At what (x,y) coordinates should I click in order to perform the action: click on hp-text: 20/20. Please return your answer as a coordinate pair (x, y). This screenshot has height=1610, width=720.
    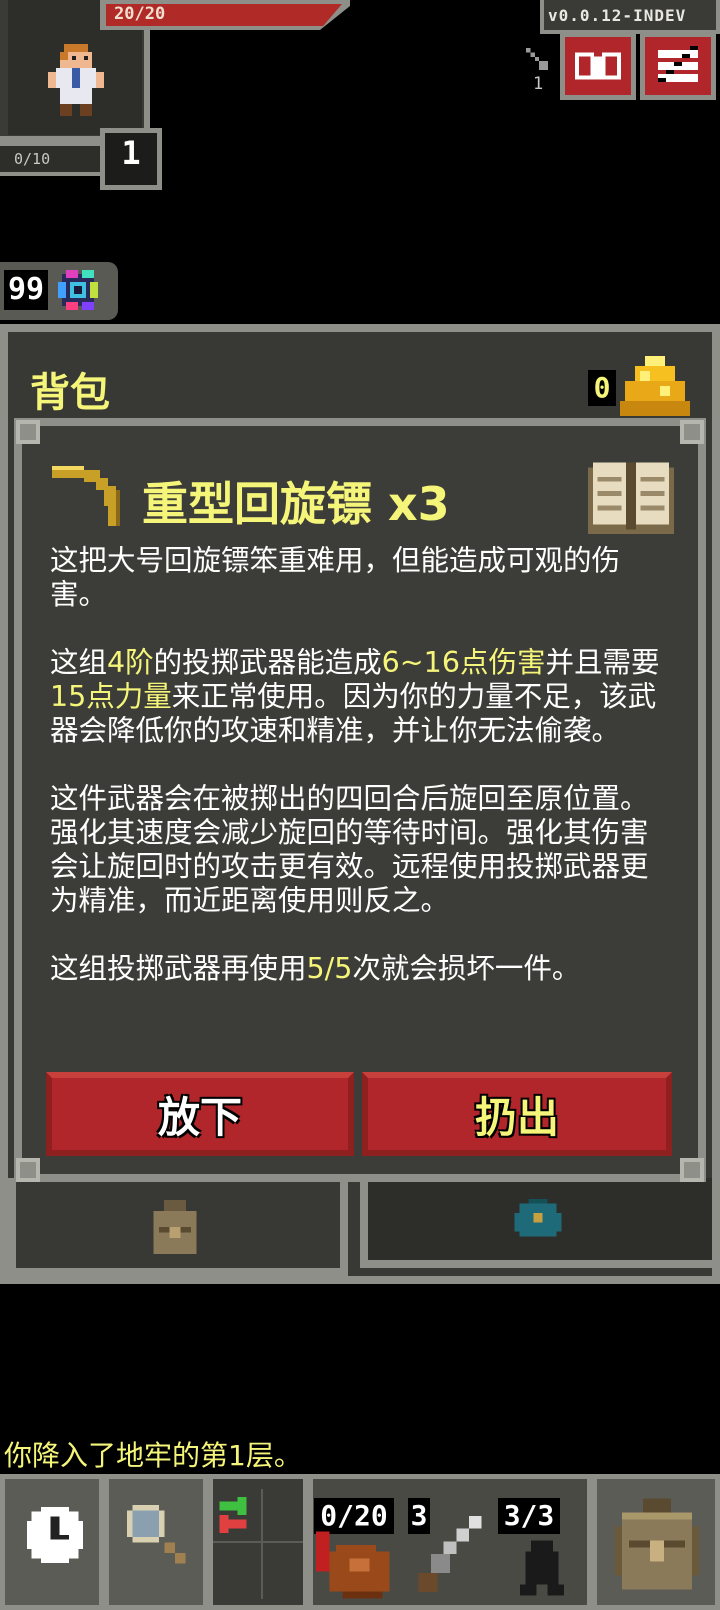
    Looking at the image, I should click on (140, 14).